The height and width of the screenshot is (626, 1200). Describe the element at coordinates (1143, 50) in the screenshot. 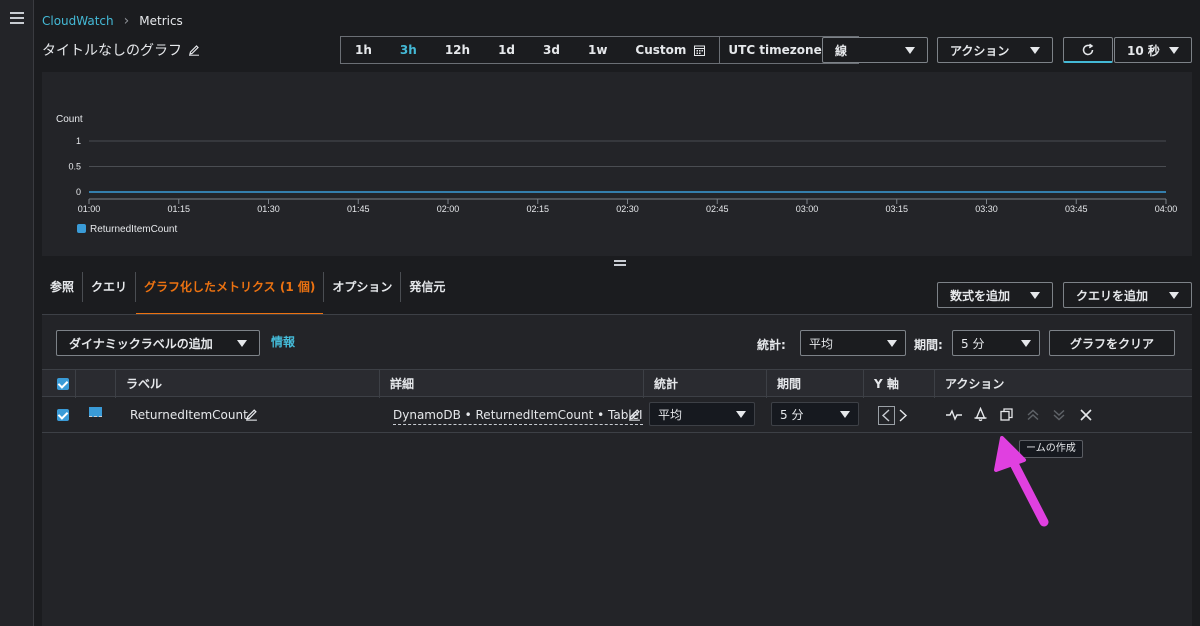

I see `refresh-interval-label: 10 秒` at that location.